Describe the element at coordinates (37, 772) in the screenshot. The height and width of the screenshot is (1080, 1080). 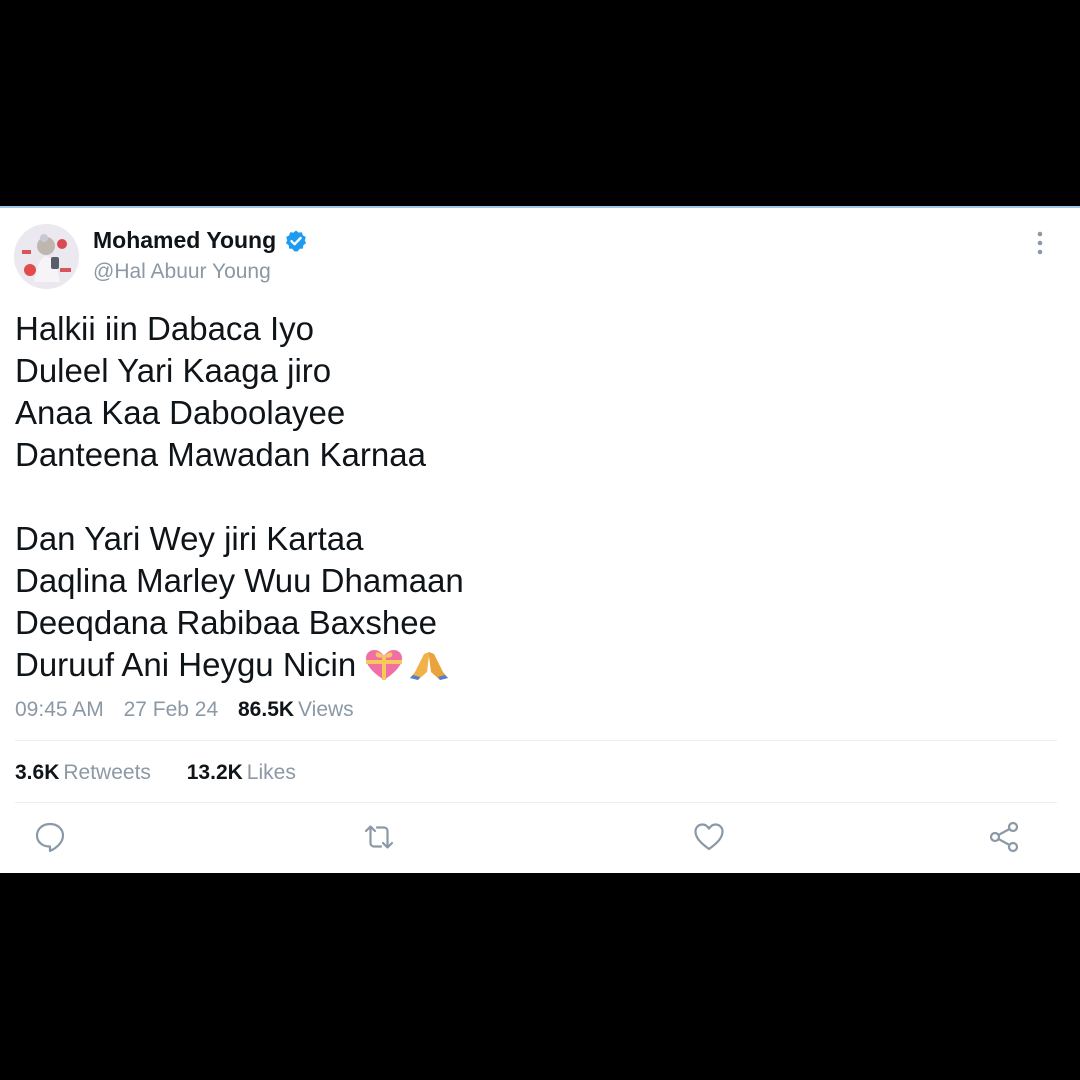
I see `retweets-count: 3.6K` at that location.